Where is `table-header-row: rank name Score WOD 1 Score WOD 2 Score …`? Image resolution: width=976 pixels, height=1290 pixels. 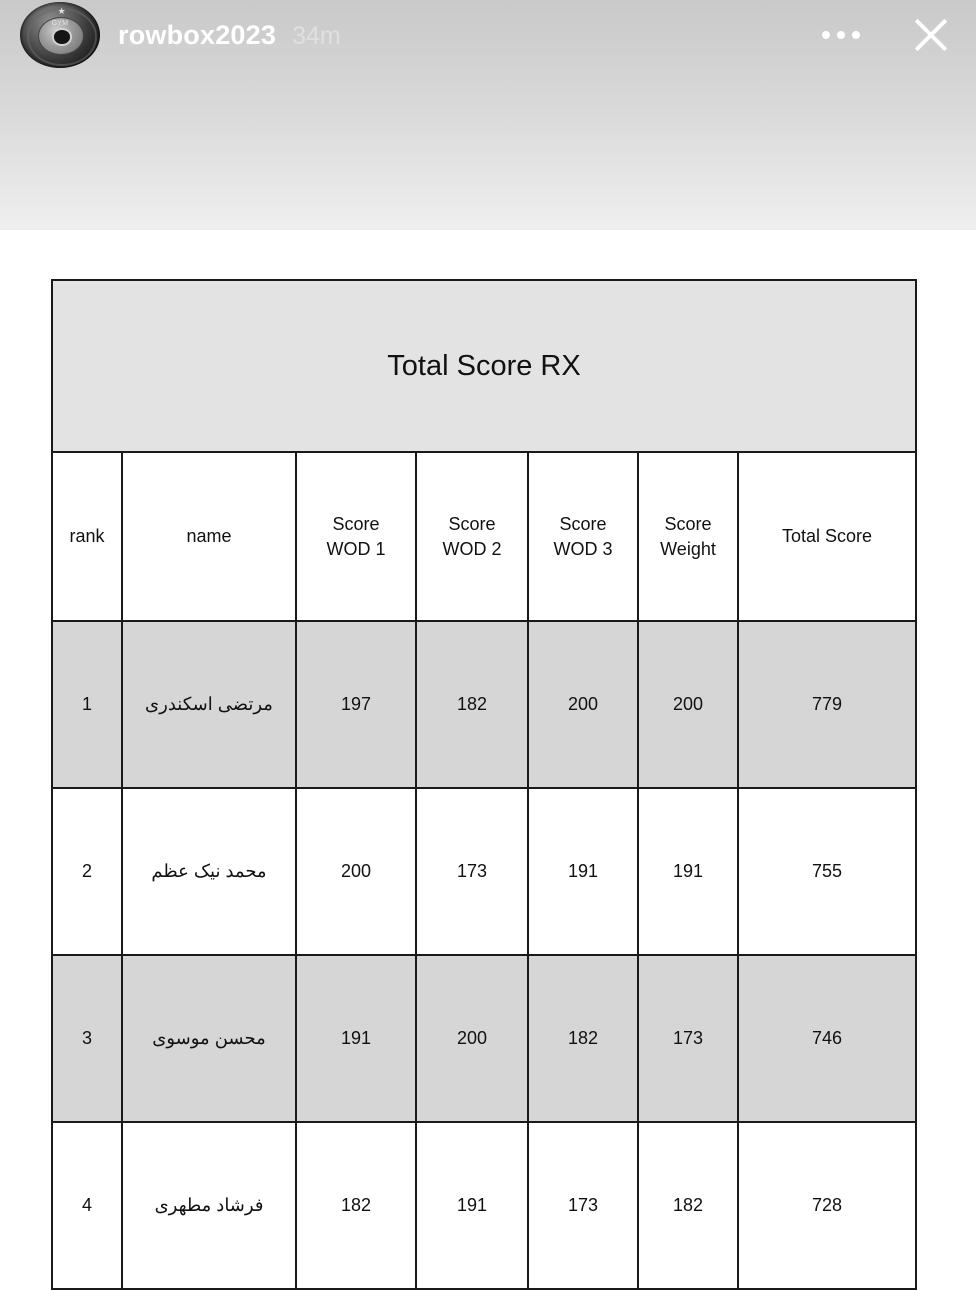 table-header-row: rank name Score WOD 1 Score WOD 2 Score … is located at coordinates (484, 536).